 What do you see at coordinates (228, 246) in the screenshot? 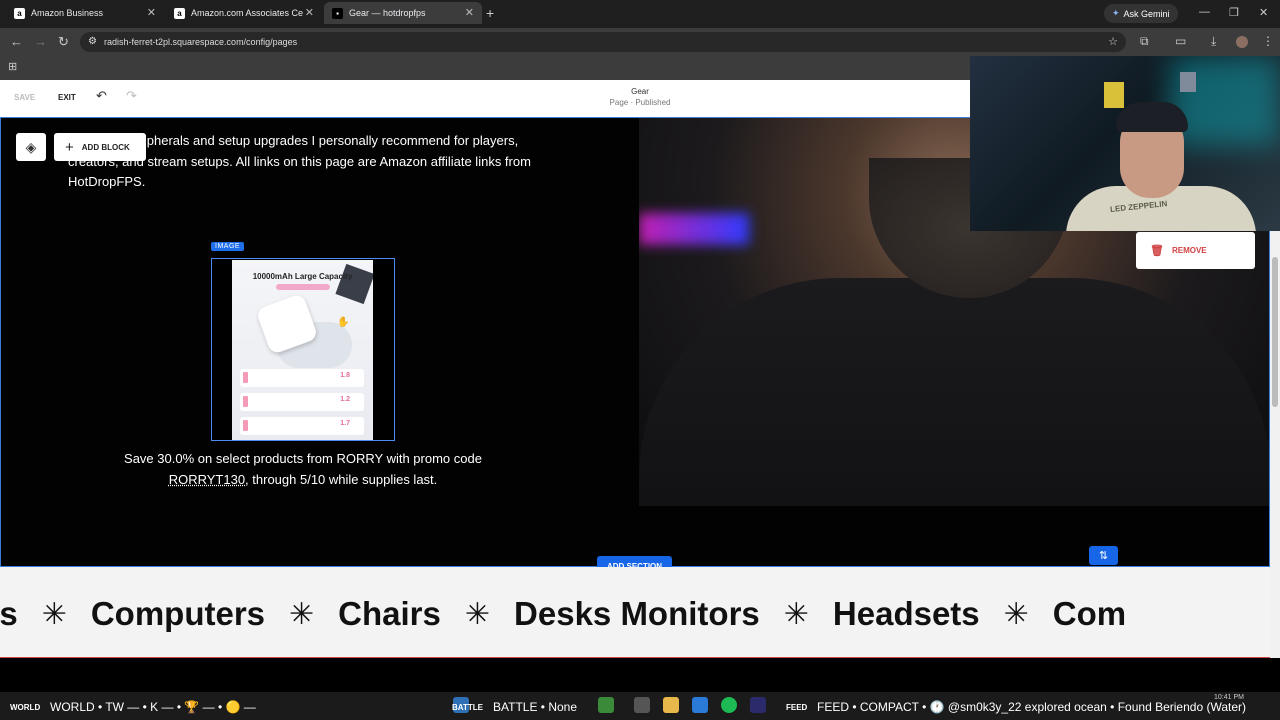
I see `image-block-tag: IMAGE` at bounding box center [228, 246].